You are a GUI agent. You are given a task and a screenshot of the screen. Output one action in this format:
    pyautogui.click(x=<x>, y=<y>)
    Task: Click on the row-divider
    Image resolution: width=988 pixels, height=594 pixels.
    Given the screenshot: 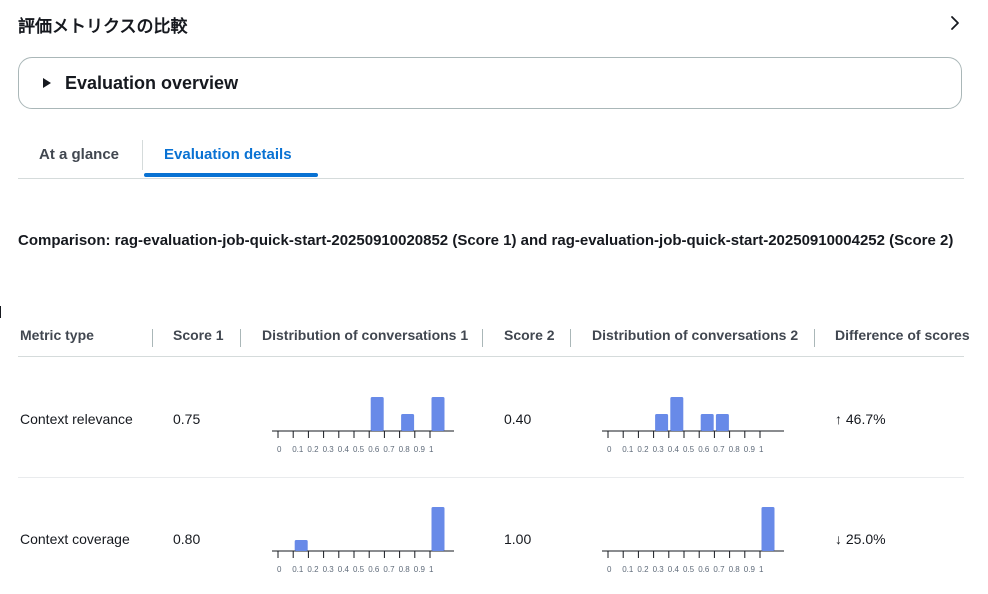 What is the action you would take?
    pyautogui.click(x=491, y=477)
    